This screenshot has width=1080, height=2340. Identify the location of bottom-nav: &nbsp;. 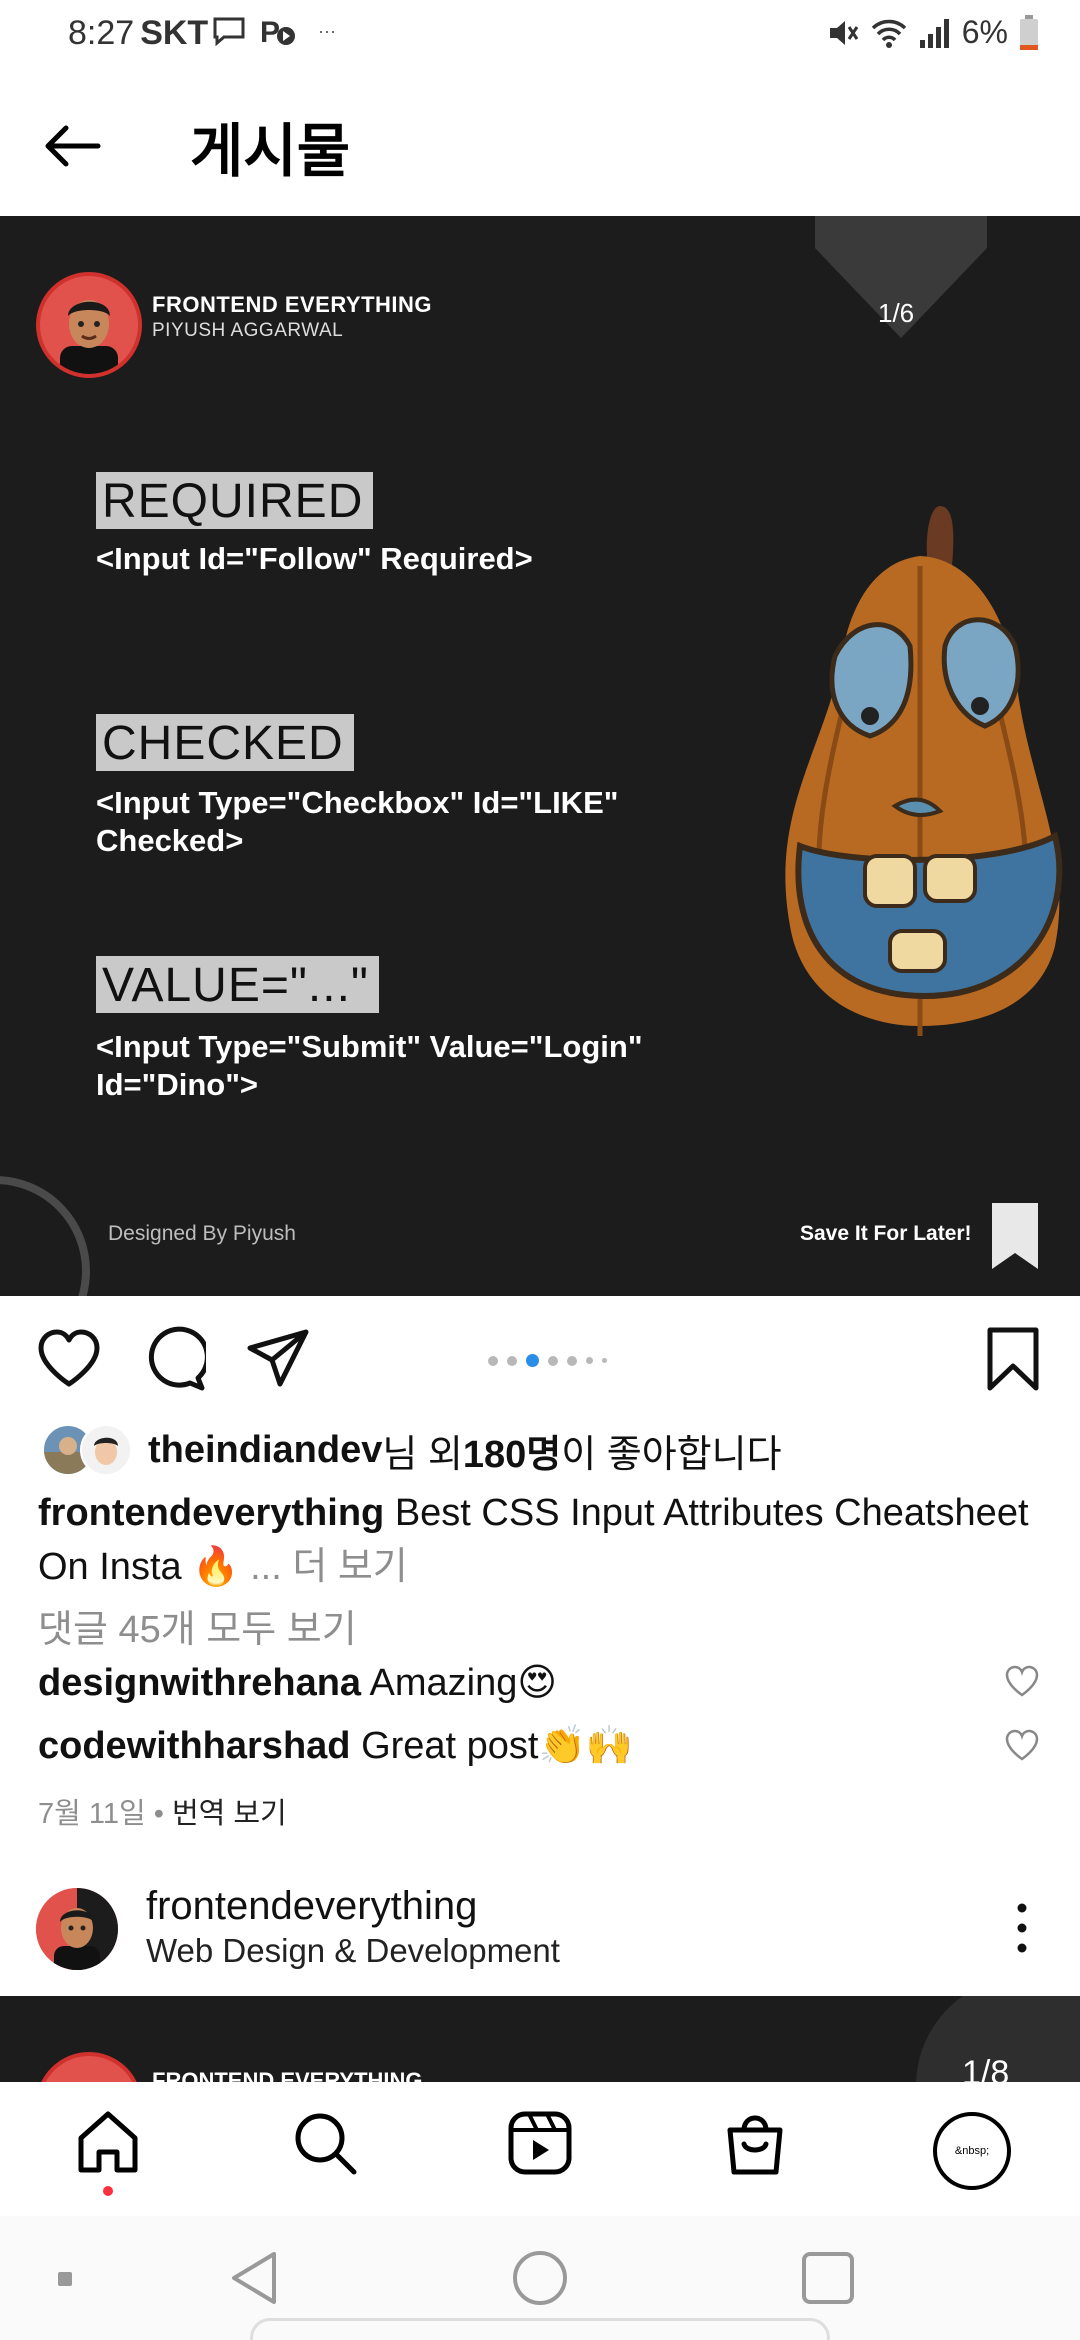
(540, 2149).